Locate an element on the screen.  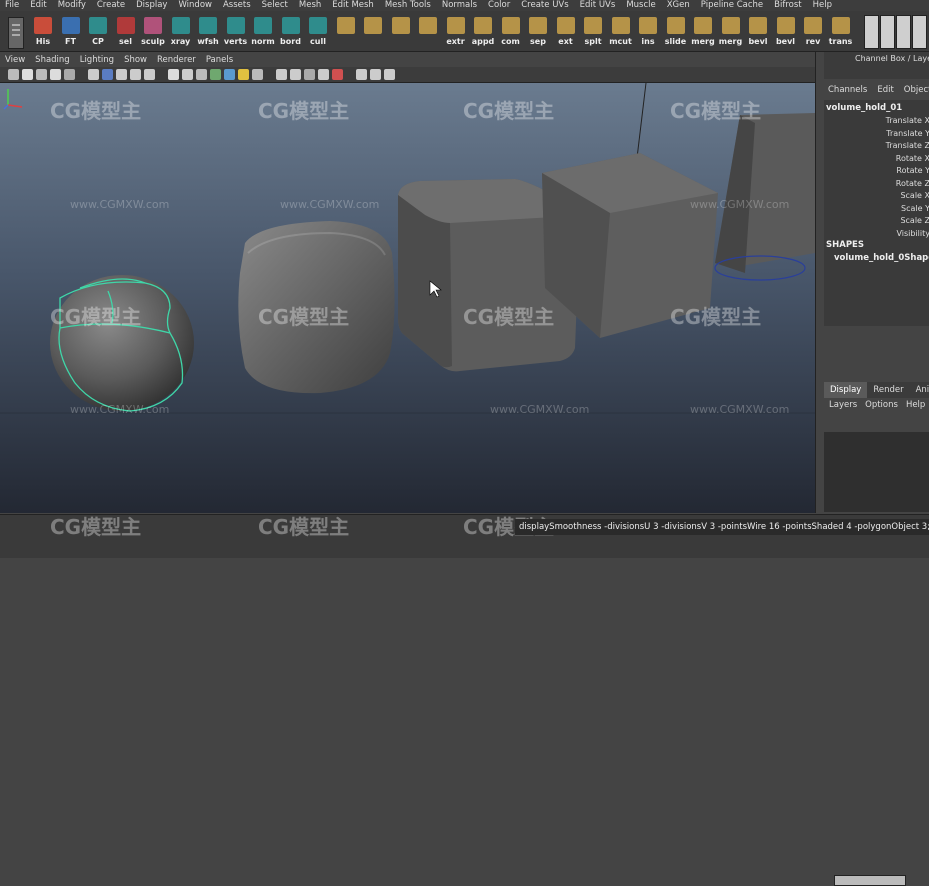
menu-mesh-tools: Mesh Tools is located at coordinates (408, 5).